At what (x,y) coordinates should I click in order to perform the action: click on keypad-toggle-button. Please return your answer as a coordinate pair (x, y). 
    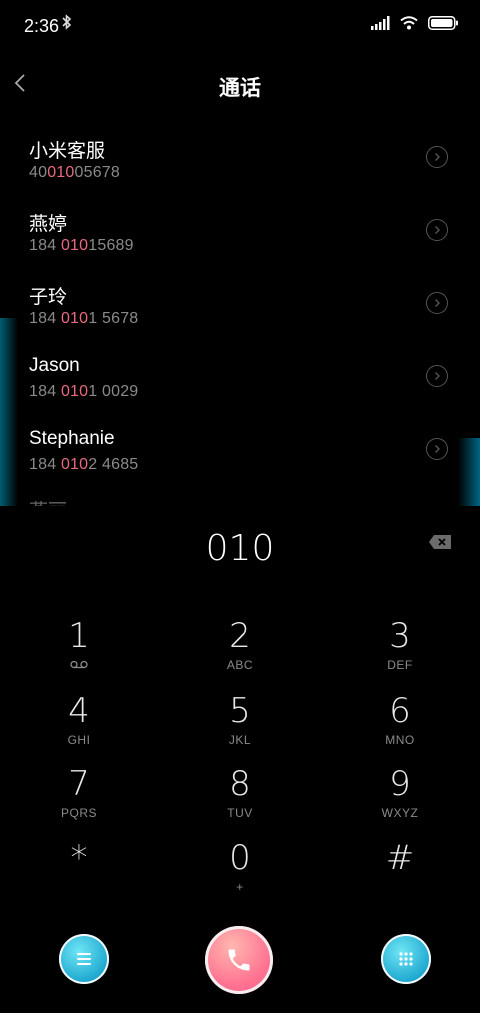
    Looking at the image, I should click on (406, 959).